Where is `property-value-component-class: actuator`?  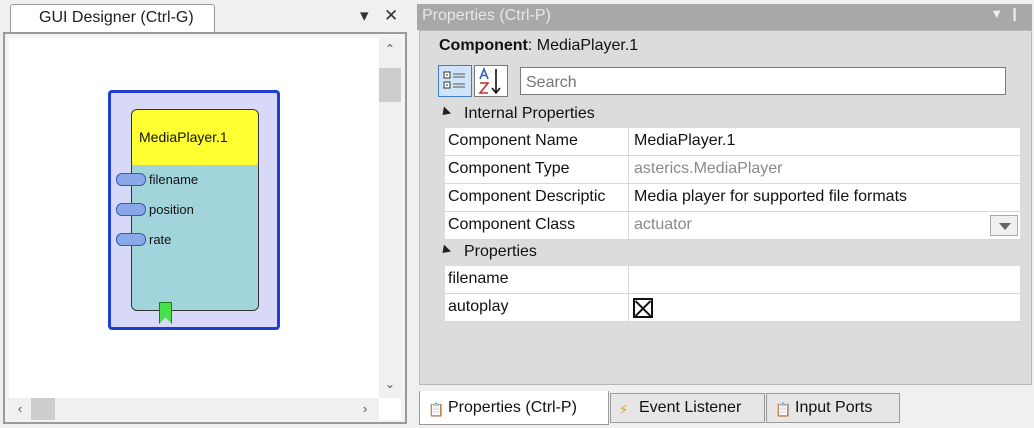
property-value-component-class: actuator is located at coordinates (824, 226).